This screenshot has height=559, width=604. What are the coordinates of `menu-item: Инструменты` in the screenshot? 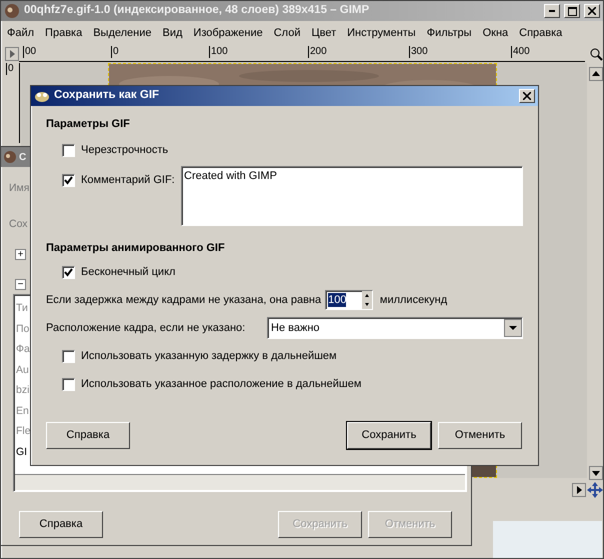 It's located at (381, 33).